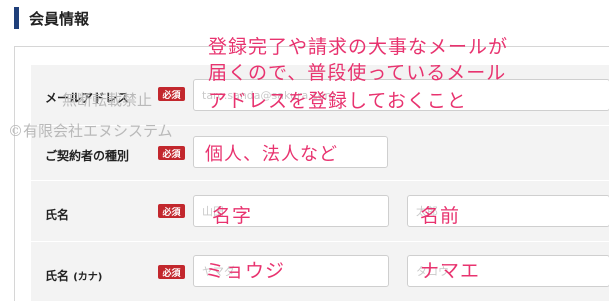  Describe the element at coordinates (57, 215) in the screenshot. I see `name-label: 氏名` at that location.